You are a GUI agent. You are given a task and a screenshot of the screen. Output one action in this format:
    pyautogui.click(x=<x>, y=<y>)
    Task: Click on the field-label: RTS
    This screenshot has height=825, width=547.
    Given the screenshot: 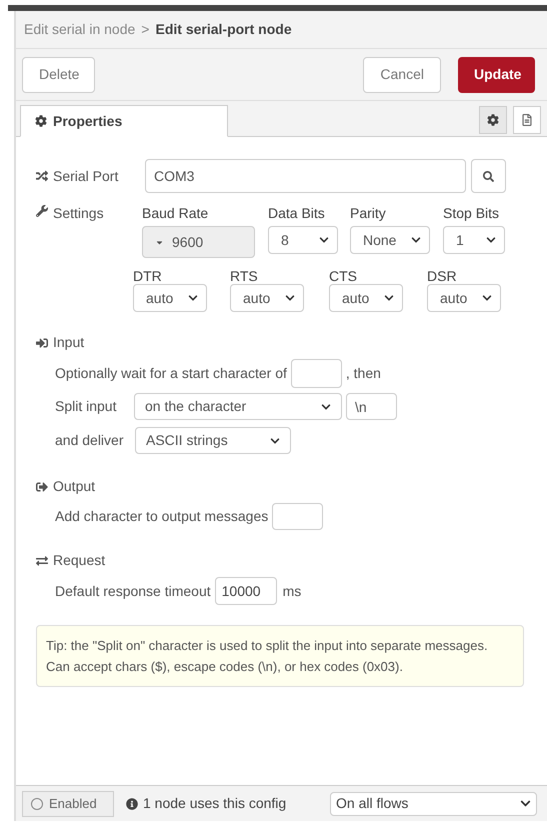 What is the action you would take?
    pyautogui.click(x=244, y=276)
    